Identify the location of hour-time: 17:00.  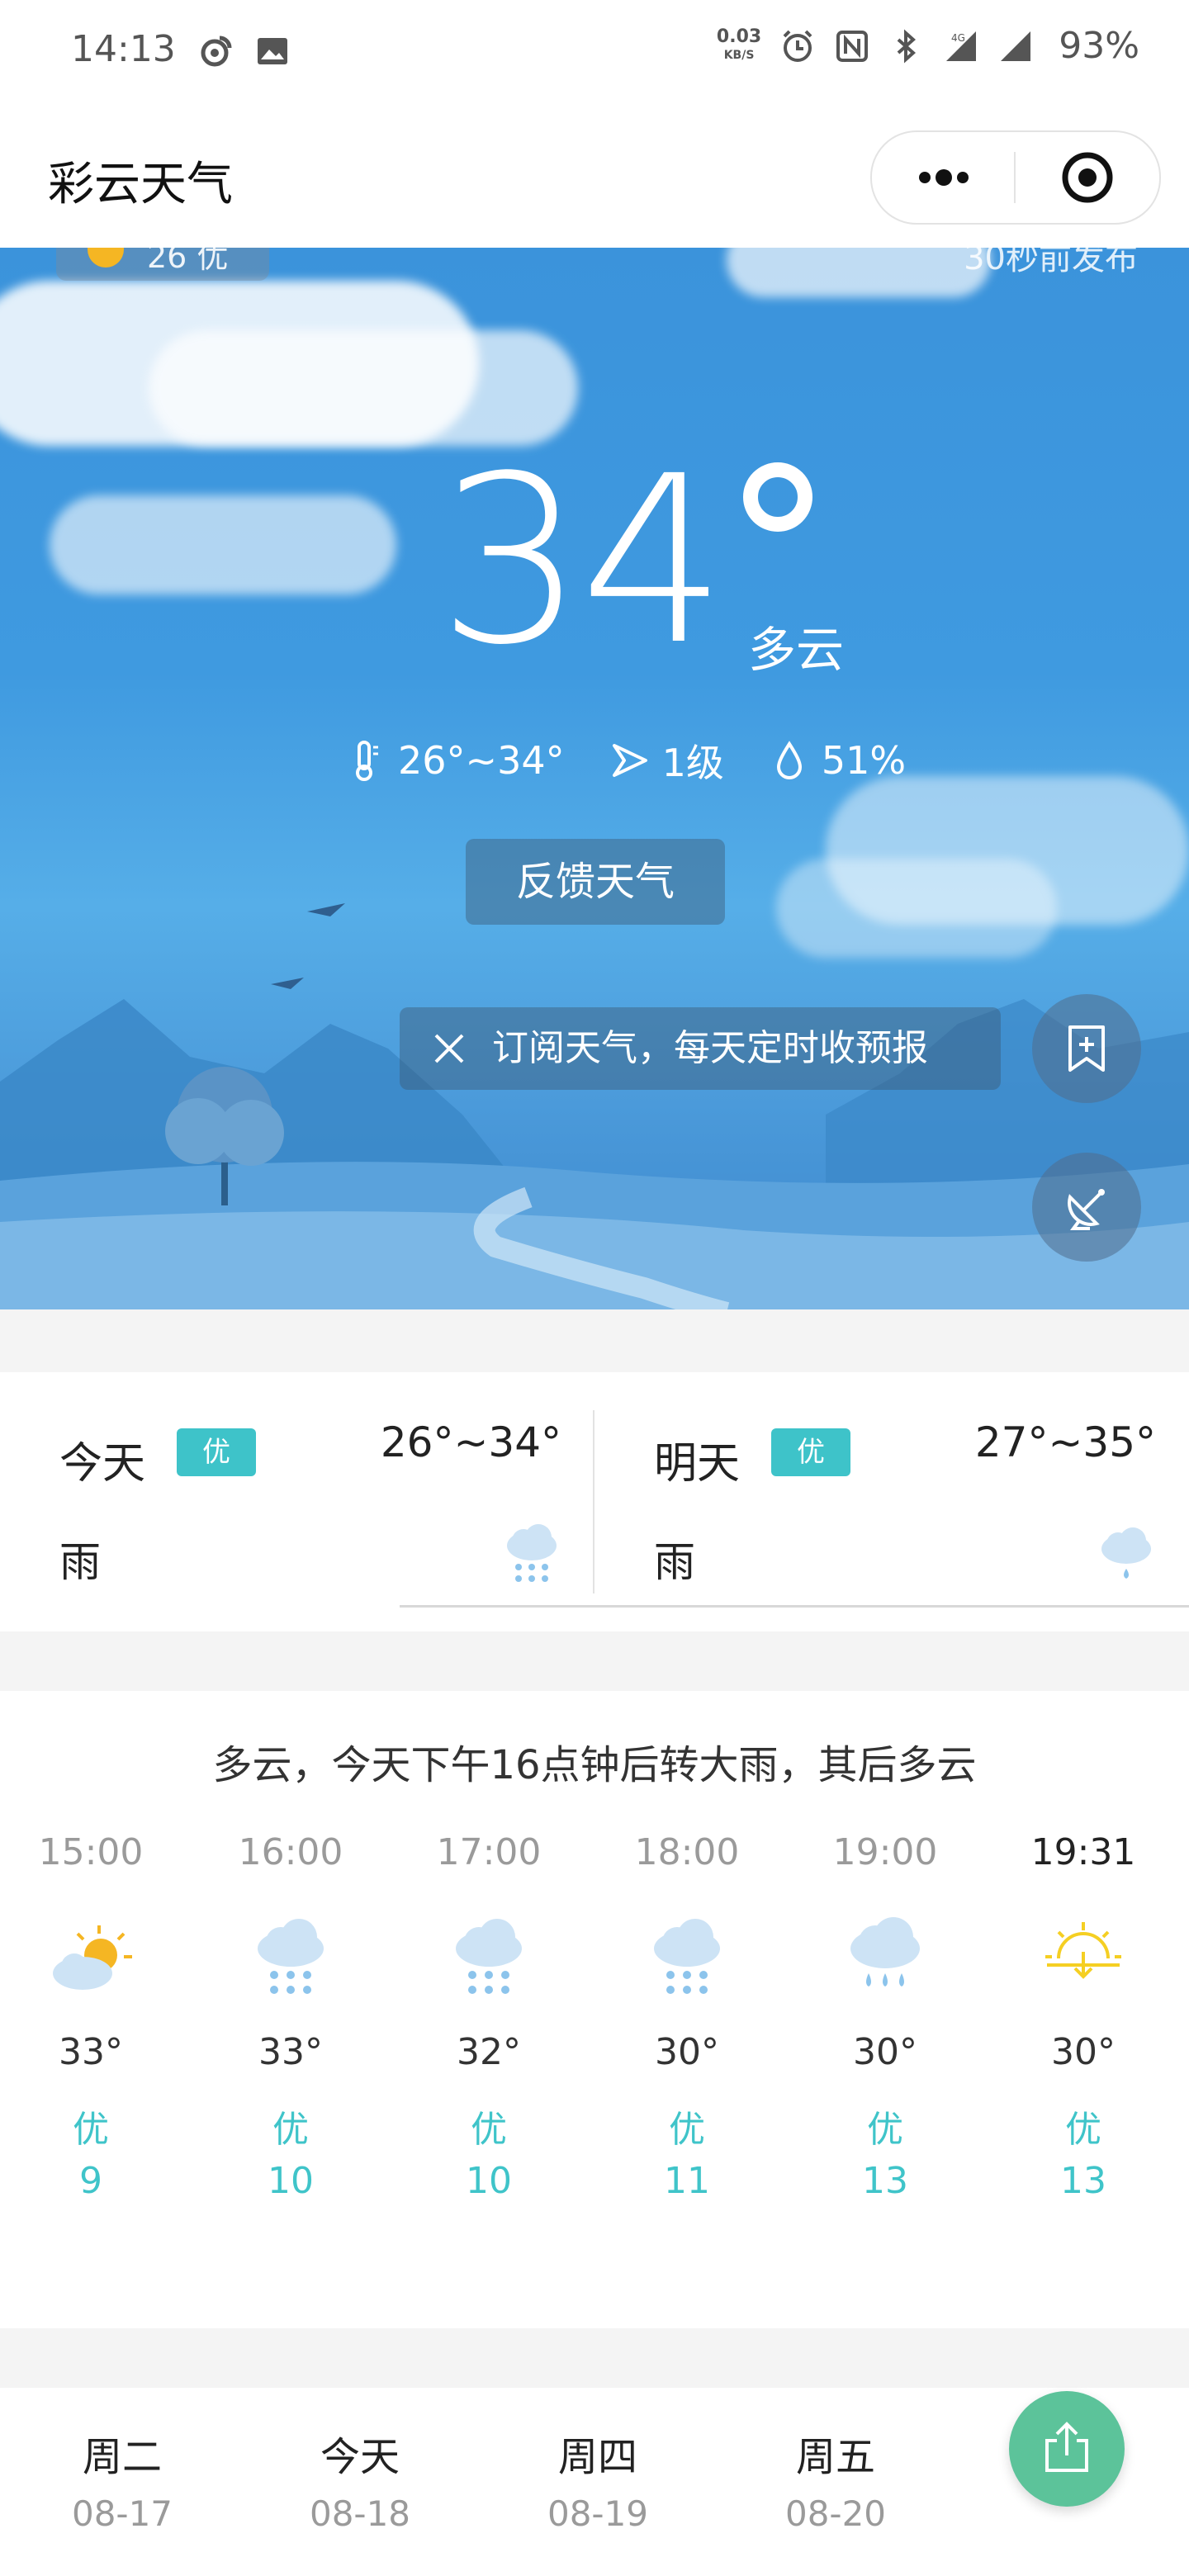
(489, 1852).